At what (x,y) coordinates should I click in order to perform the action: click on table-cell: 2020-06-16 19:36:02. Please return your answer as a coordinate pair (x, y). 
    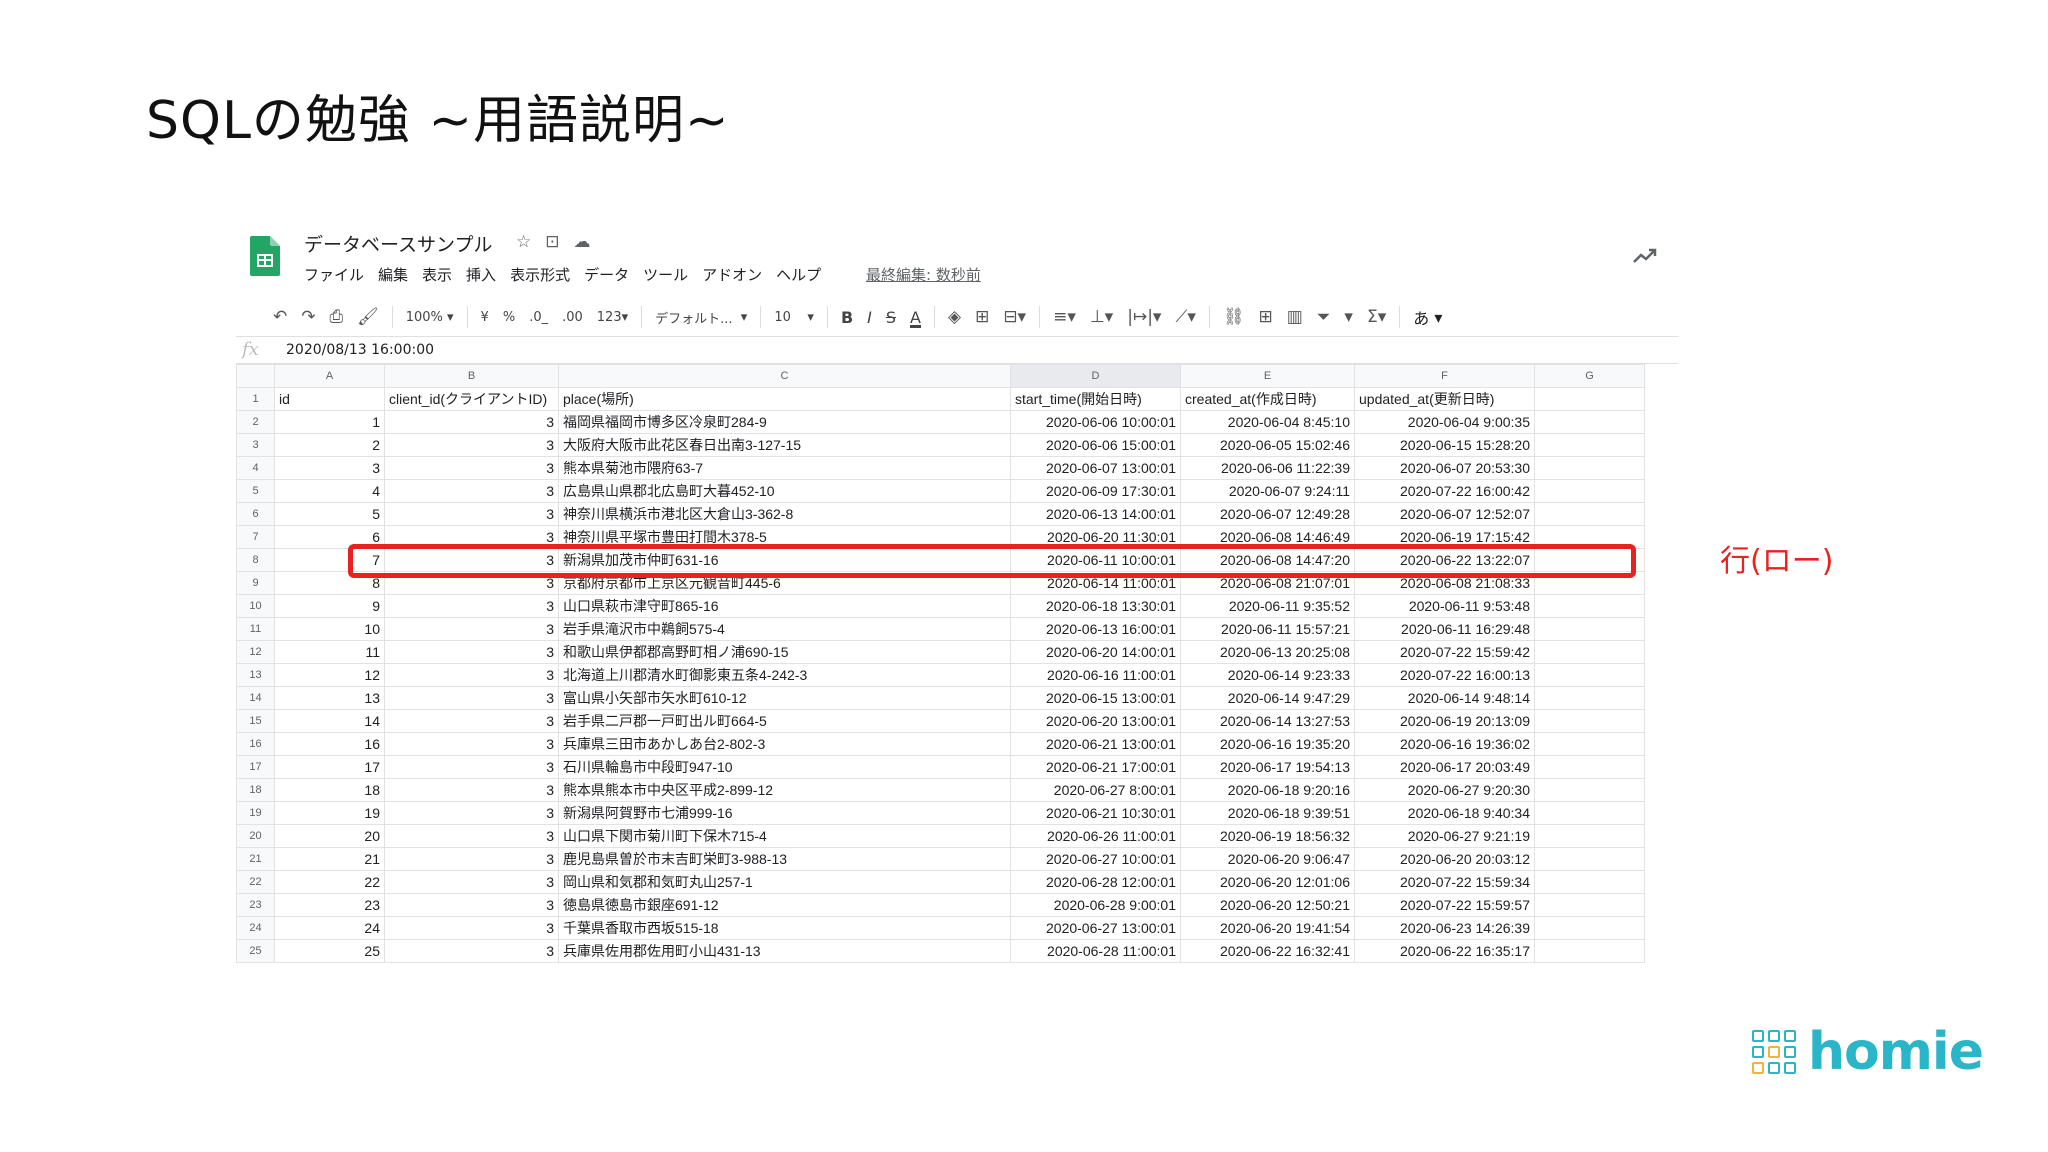
    Looking at the image, I should click on (1444, 744).